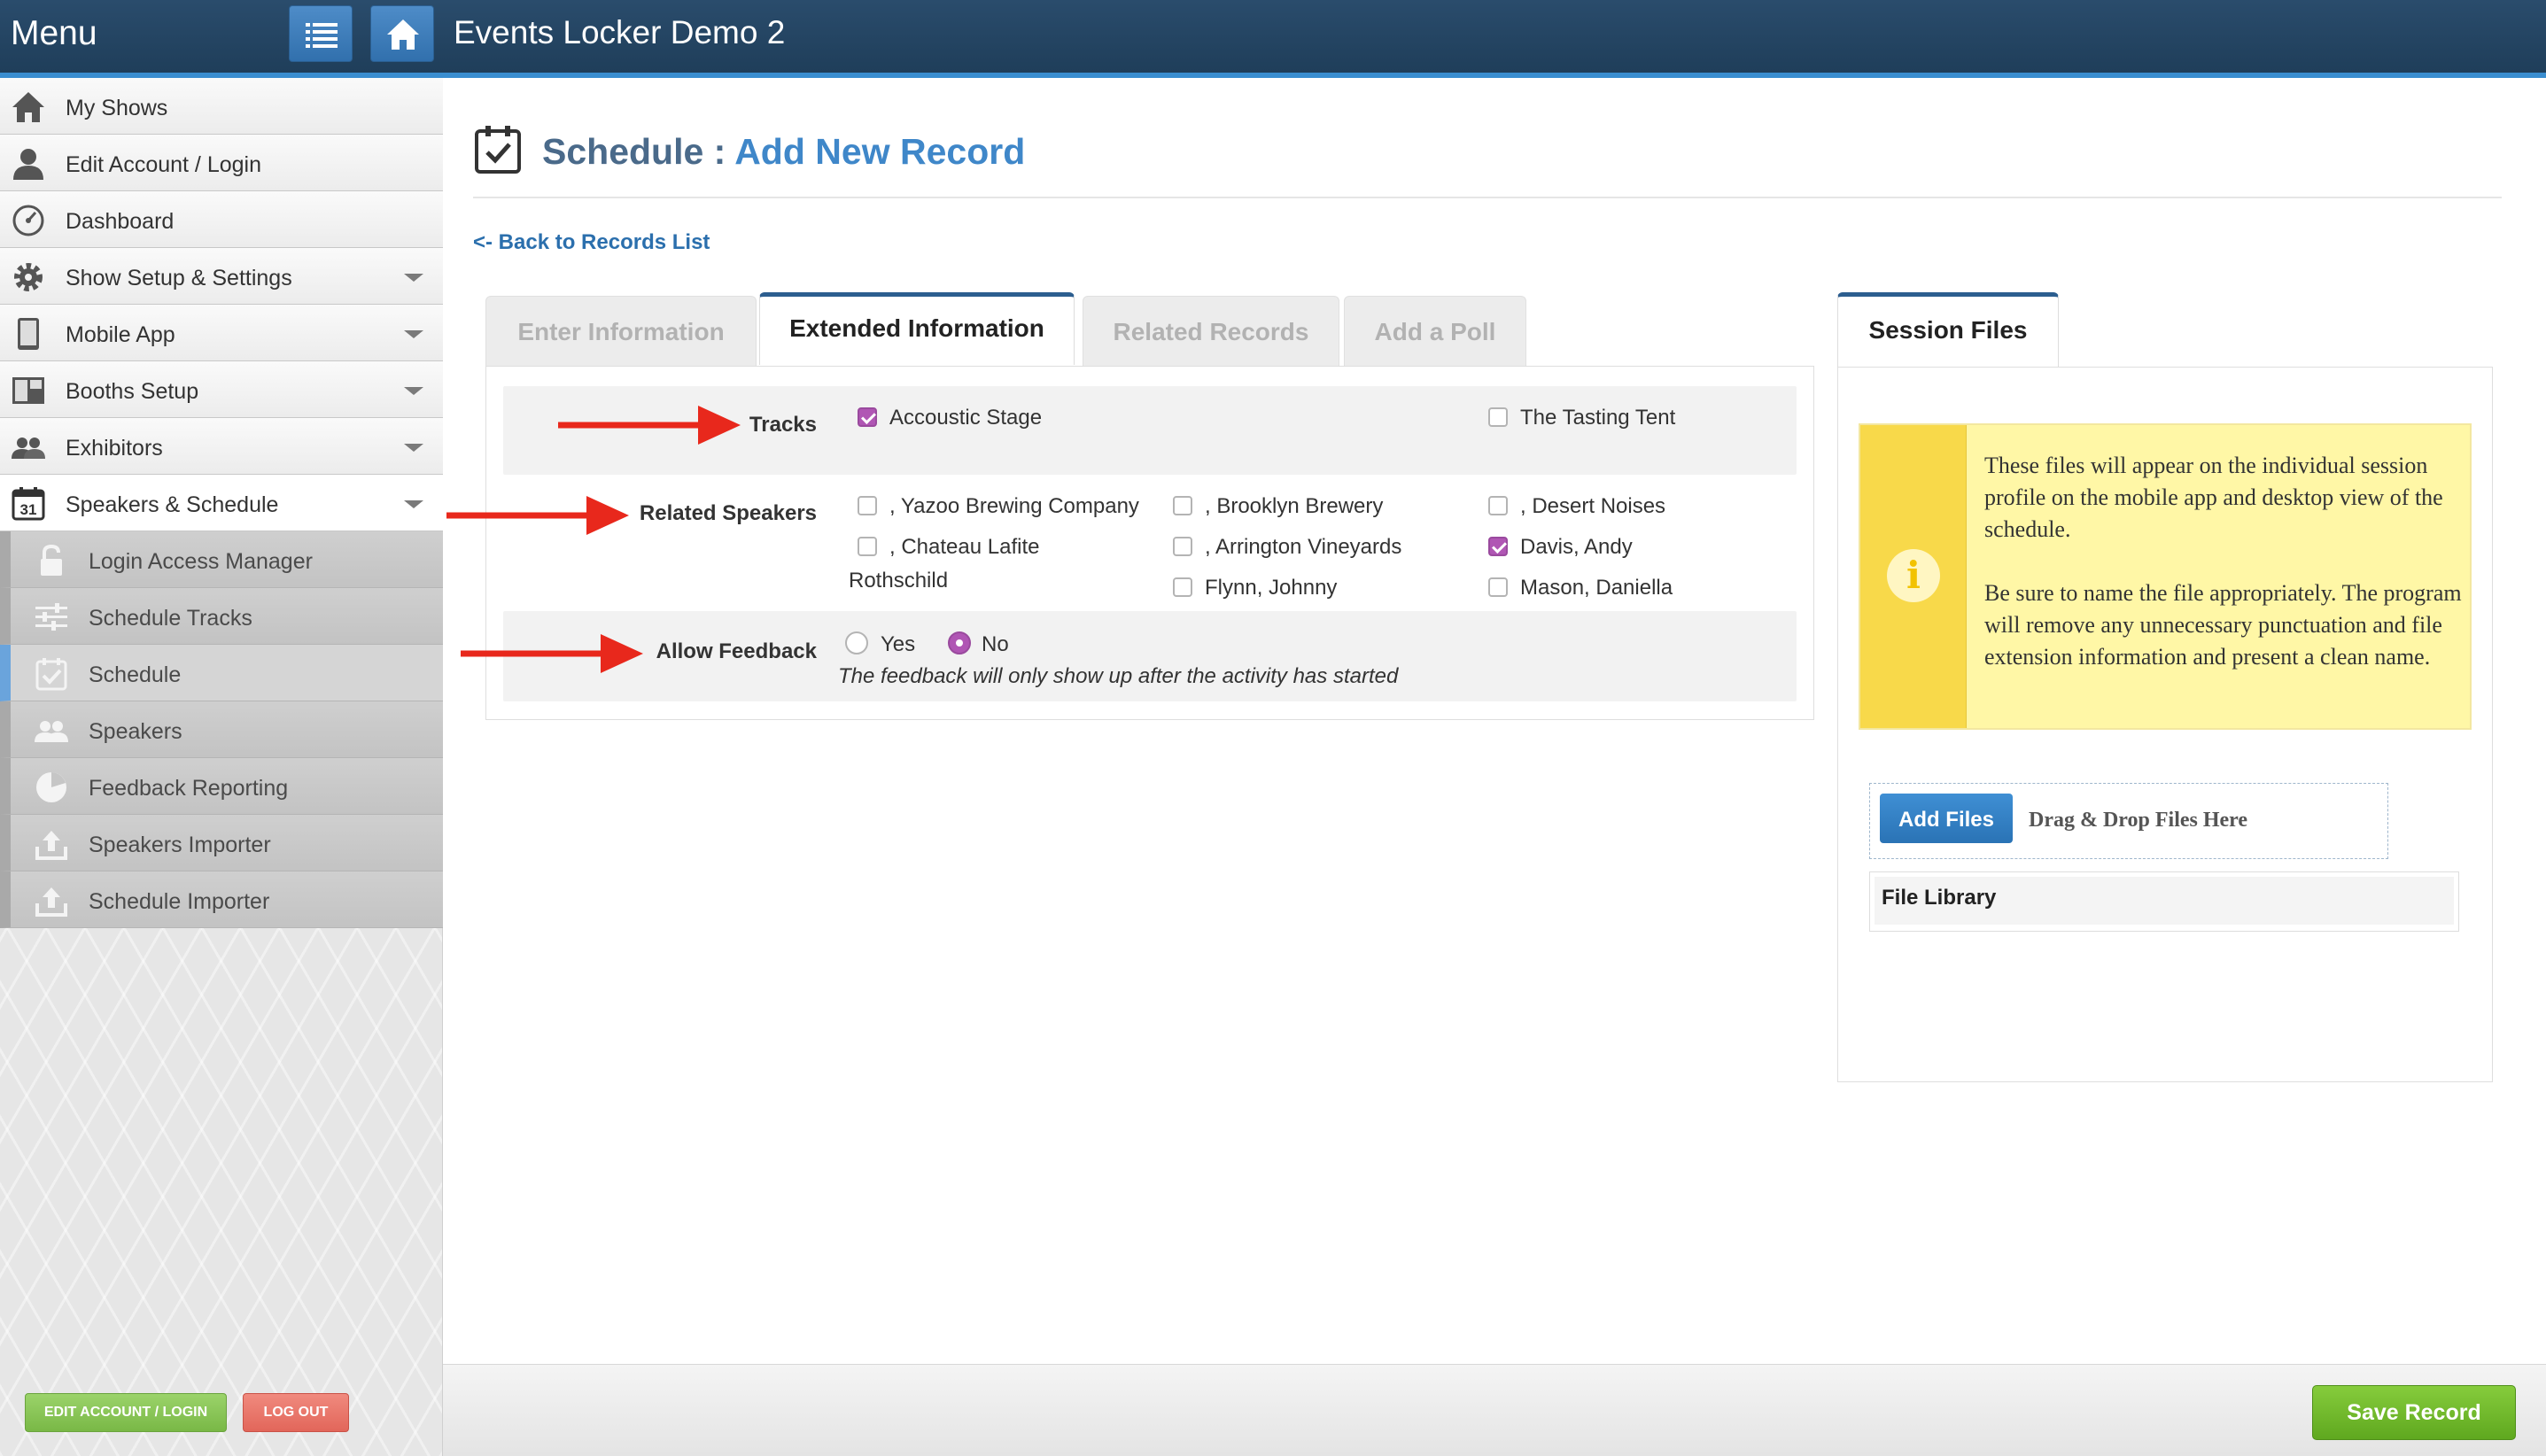 Image resolution: width=2546 pixels, height=1456 pixels. I want to click on sidebar-item-label: Feedback Reporting, so click(189, 788).